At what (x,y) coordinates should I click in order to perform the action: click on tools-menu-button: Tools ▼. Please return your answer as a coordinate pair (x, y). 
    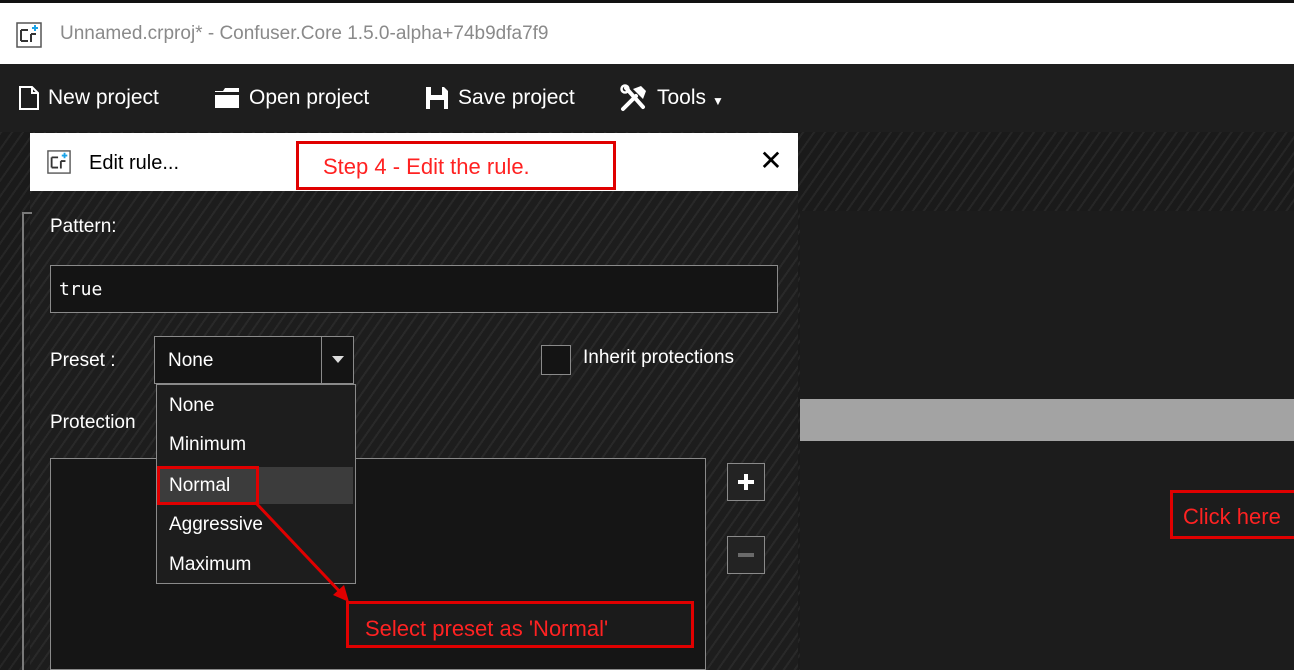
    Looking at the image, I should click on (671, 98).